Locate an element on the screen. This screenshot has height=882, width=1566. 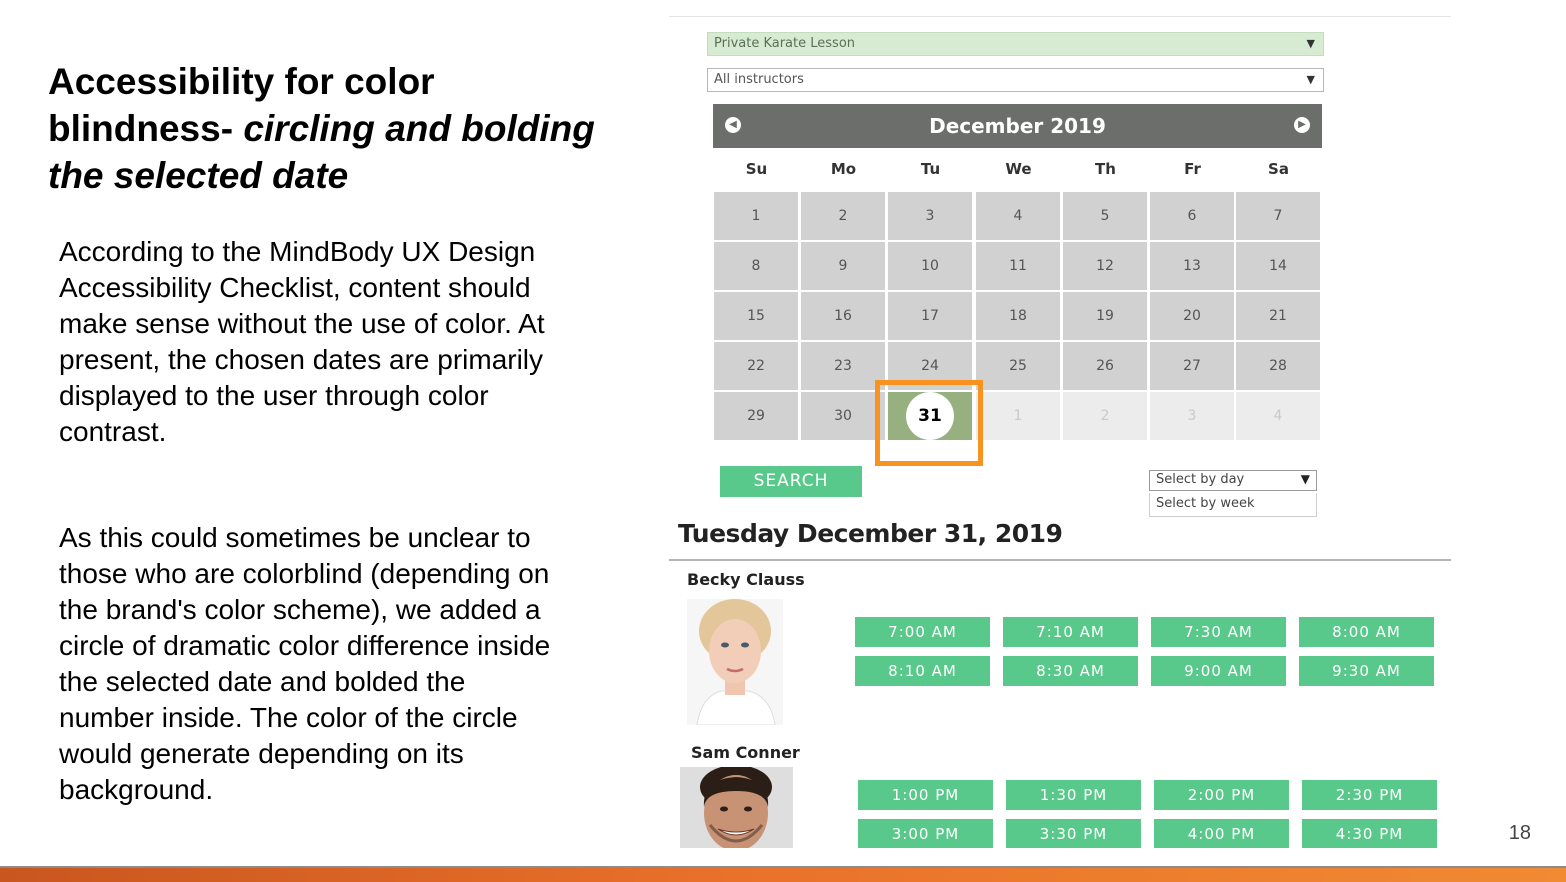
time-slot-button: 4:30 PM is located at coordinates (1369, 833).